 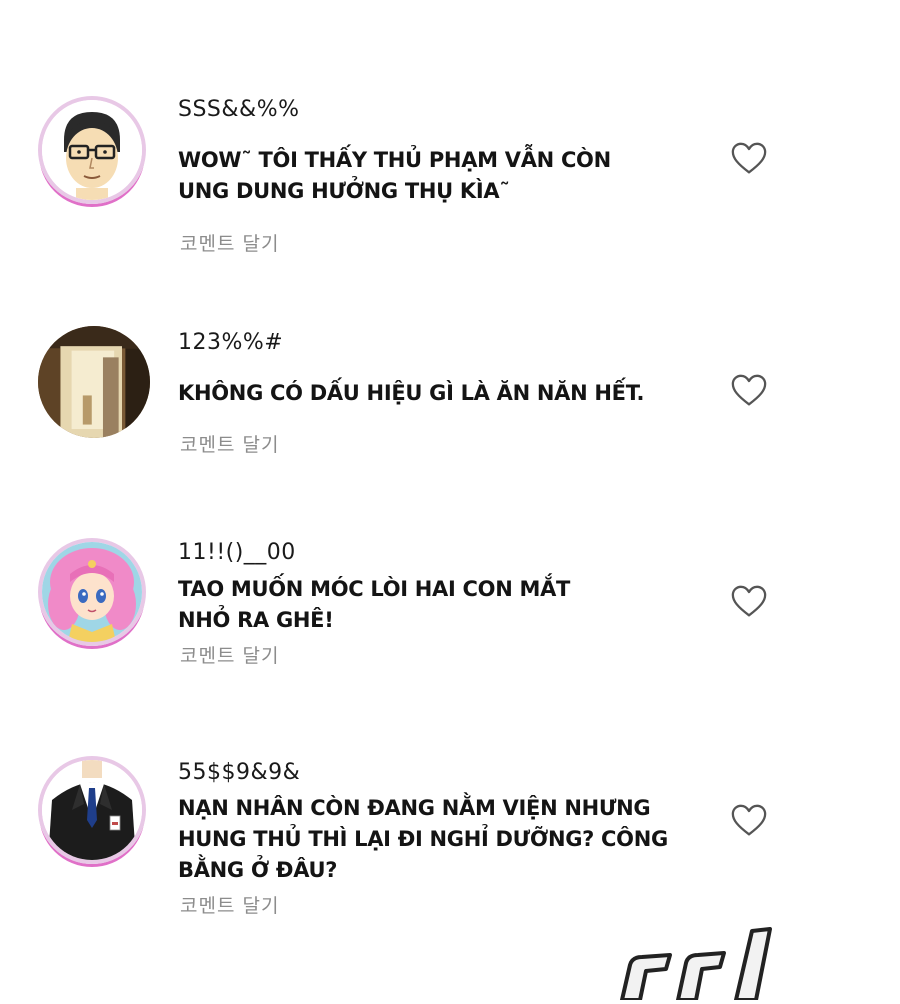 What do you see at coordinates (344, 191) in the screenshot?
I see `comment-text-line: UNG DUNG HƯỞNG THỤ KÌA˜` at bounding box center [344, 191].